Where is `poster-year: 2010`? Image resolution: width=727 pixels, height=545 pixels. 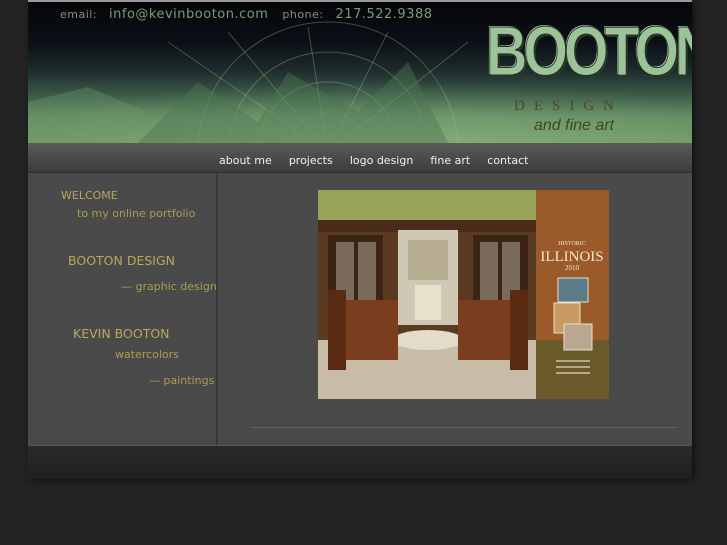
poster-year: 2010 is located at coordinates (572, 268).